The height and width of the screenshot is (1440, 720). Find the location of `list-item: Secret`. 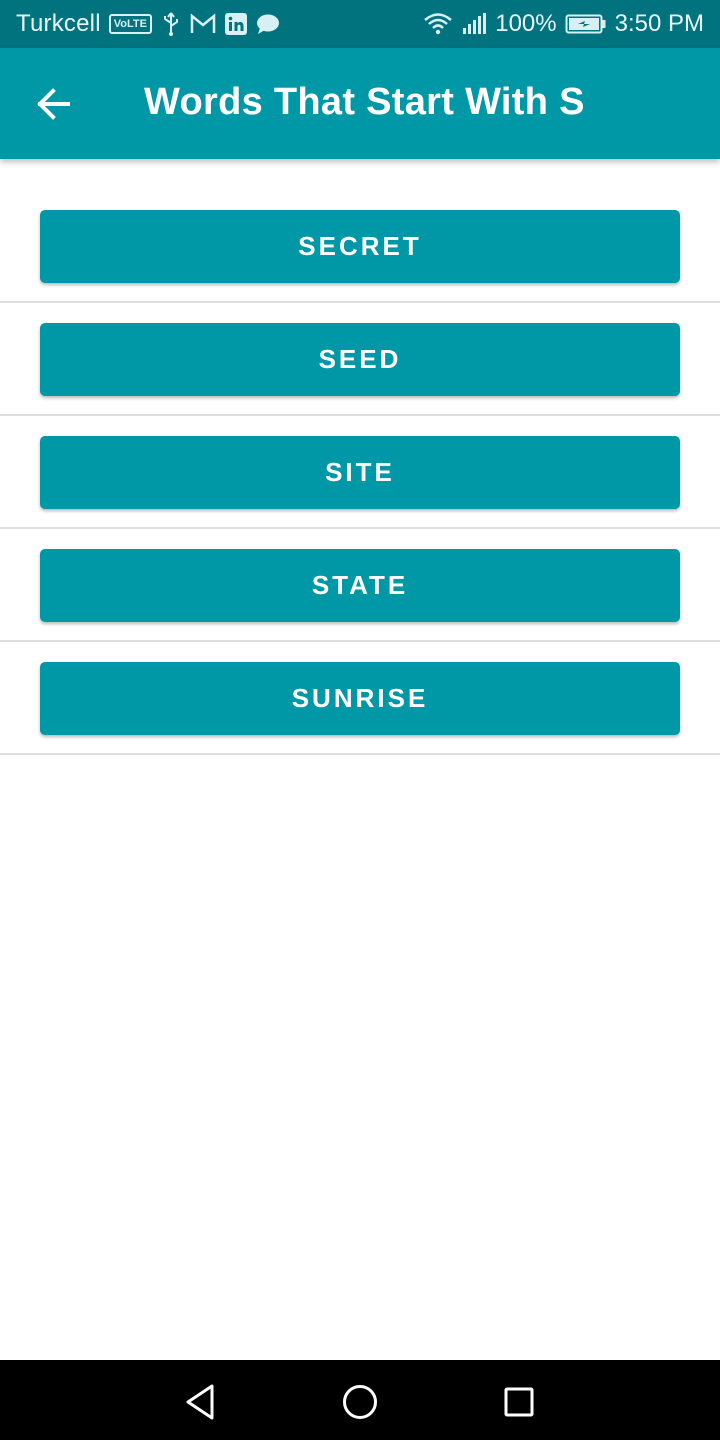

list-item: Secret is located at coordinates (360, 246).